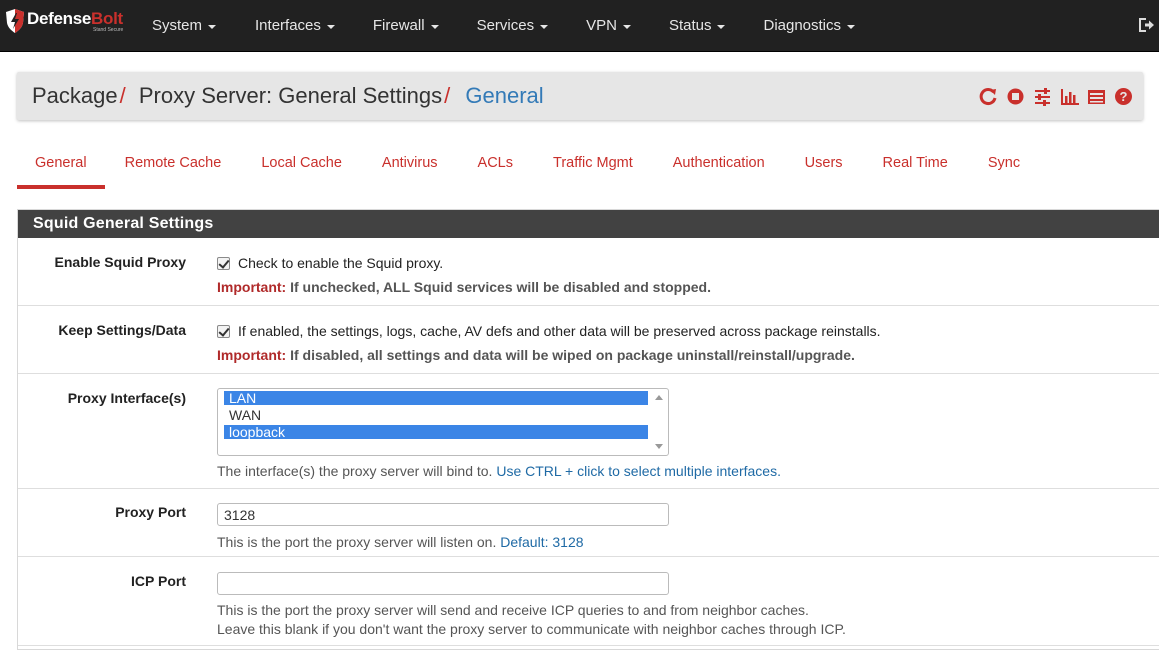 Image resolution: width=1159 pixels, height=650 pixels. I want to click on icp-port-input, so click(443, 583).